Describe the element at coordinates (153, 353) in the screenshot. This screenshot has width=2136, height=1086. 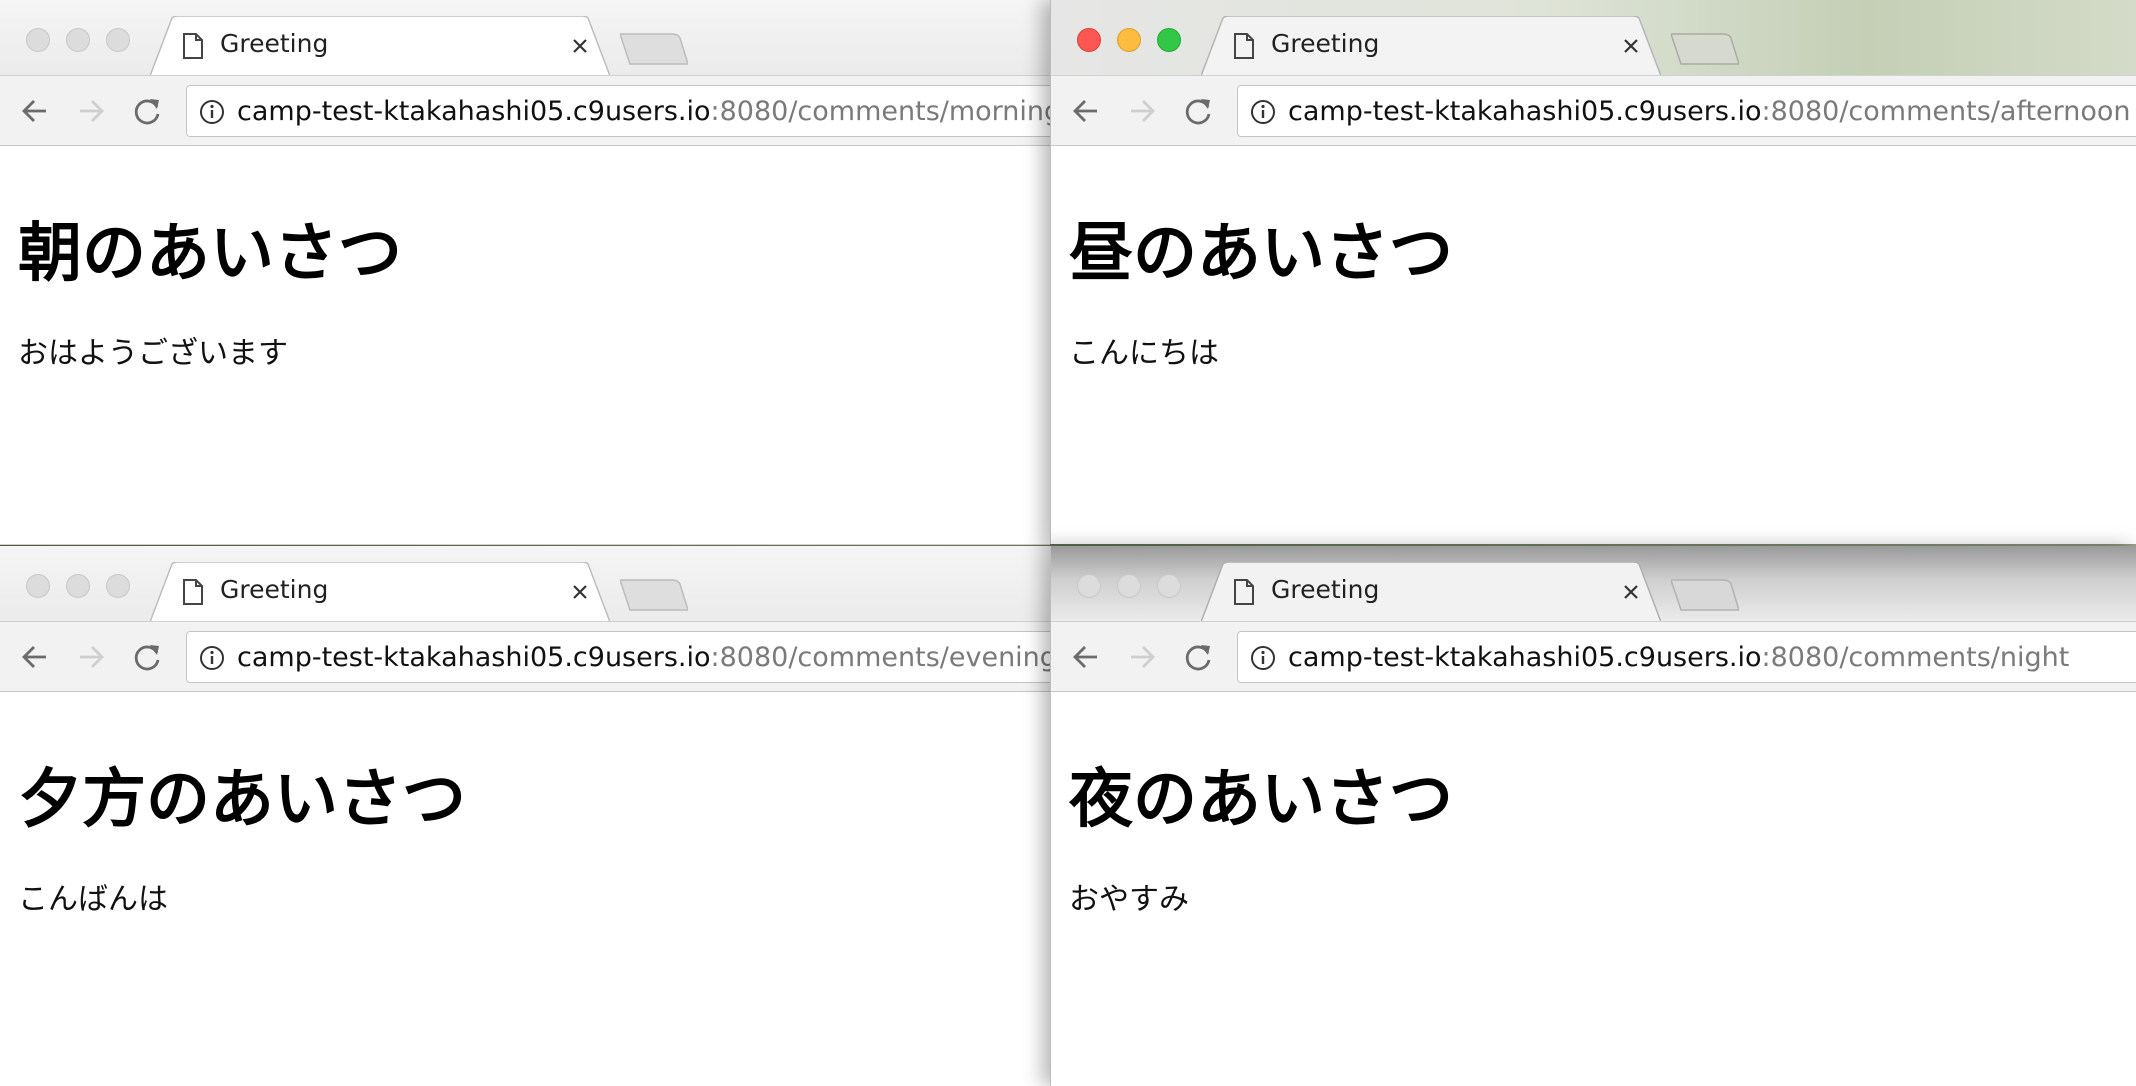
I see `greeting-message: おはようございます` at that location.